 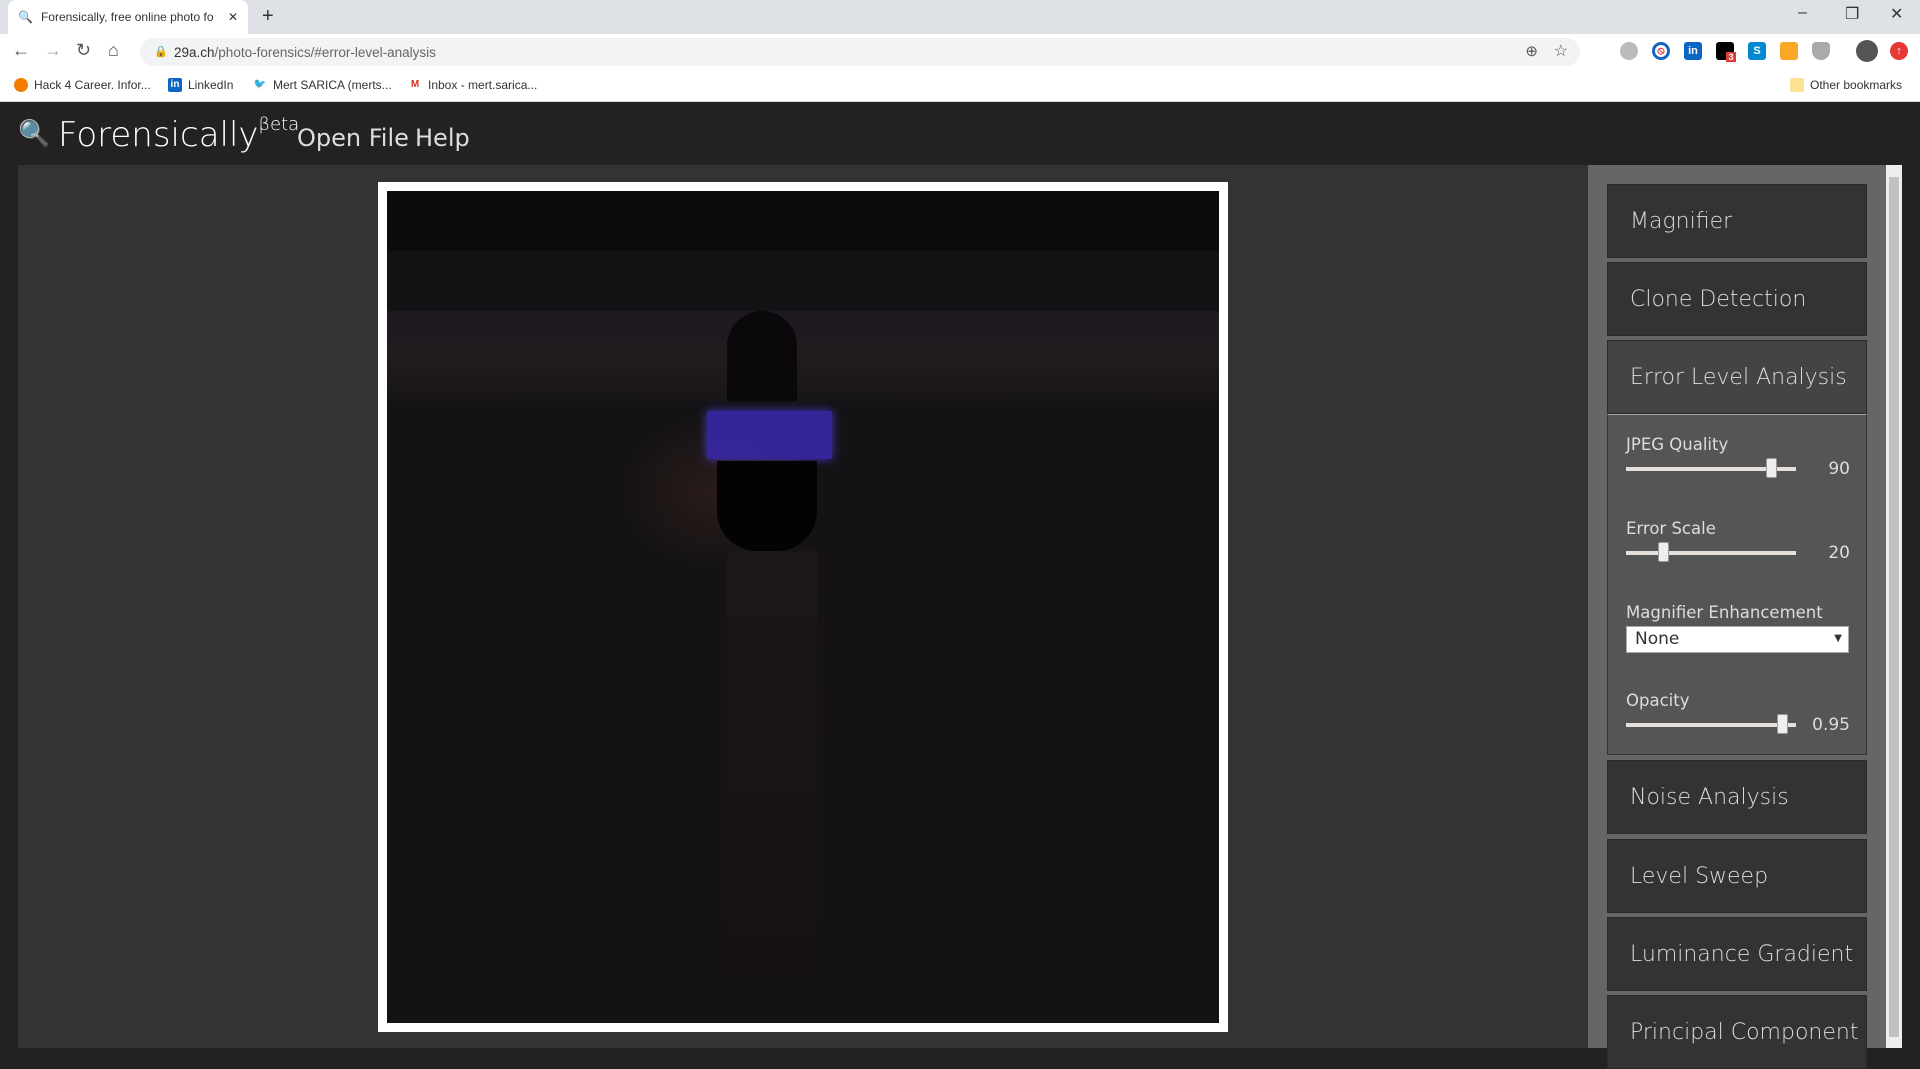 What do you see at coordinates (1839, 553) in the screenshot?
I see `error-scale-value: 20` at bounding box center [1839, 553].